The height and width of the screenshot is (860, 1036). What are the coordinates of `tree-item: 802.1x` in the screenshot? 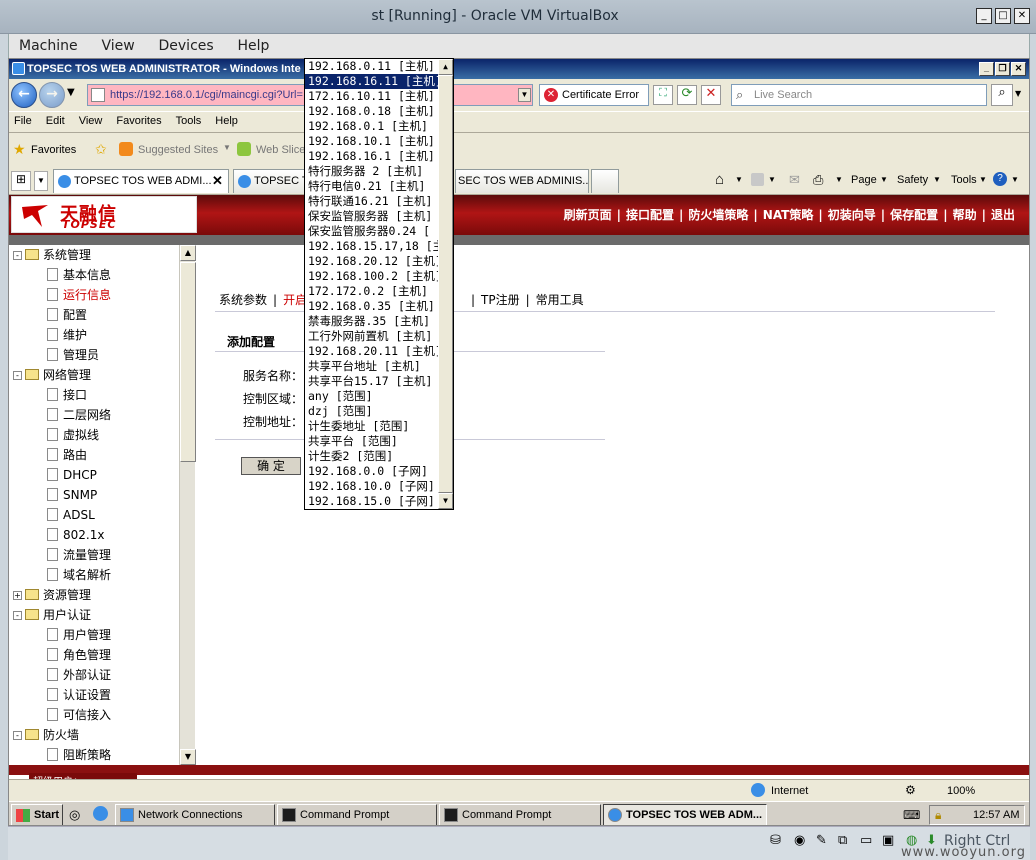 It's located at (75, 535).